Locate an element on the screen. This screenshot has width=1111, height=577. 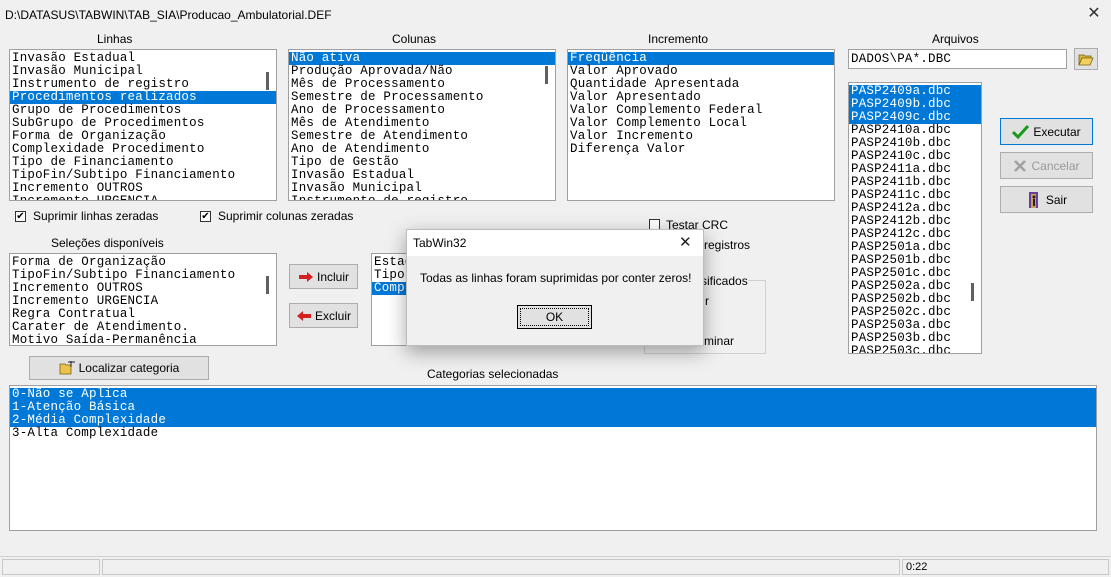
open-folder-button is located at coordinates (1086, 59).